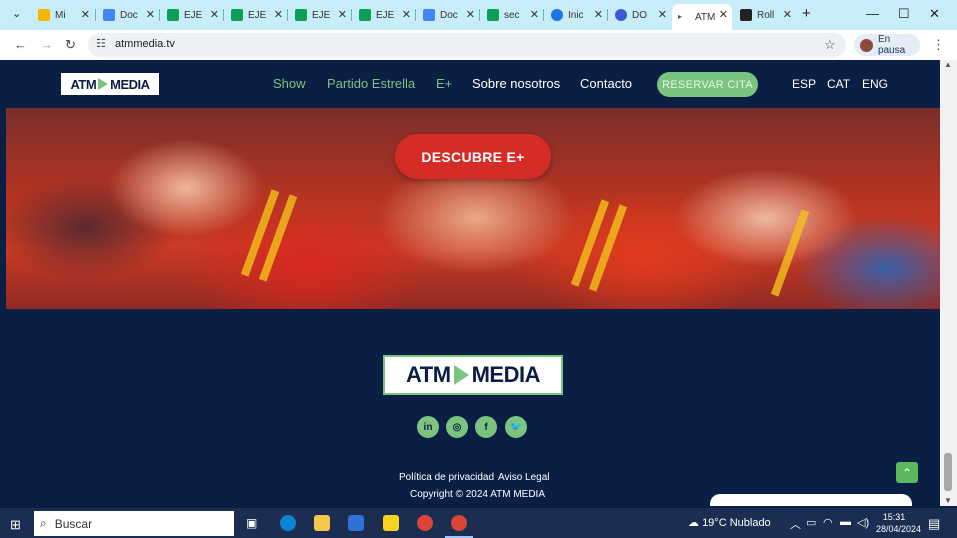  I want to click on site-info-icon: ☷, so click(101, 43).